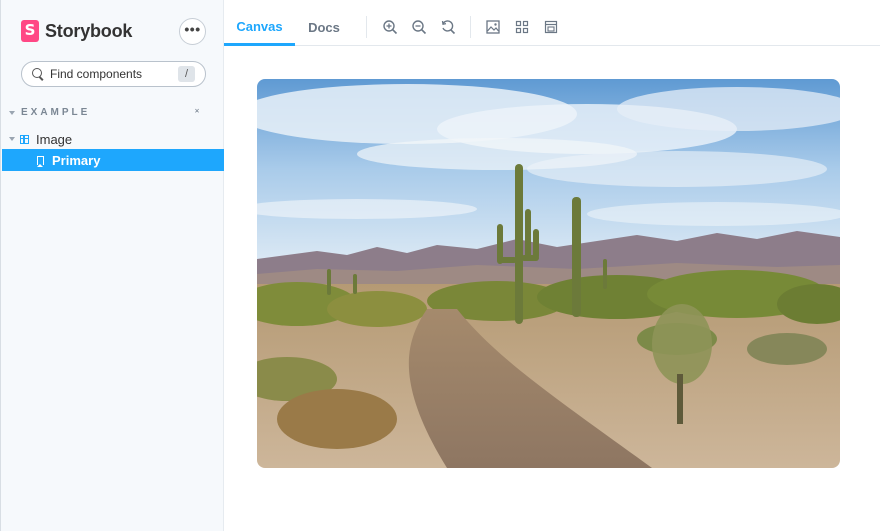 The image size is (880, 531). What do you see at coordinates (76, 160) in the screenshot?
I see `sidebar-item-label: Primary` at bounding box center [76, 160].